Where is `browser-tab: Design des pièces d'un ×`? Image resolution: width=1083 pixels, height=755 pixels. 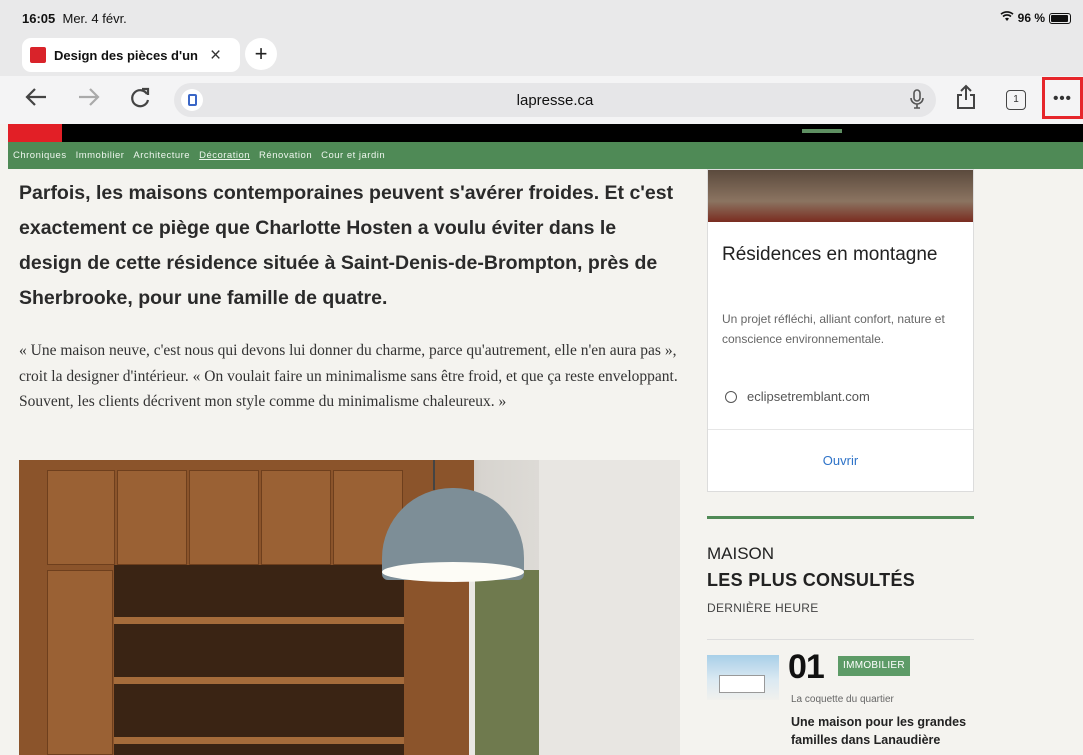
browser-tab: Design des pièces d'un × is located at coordinates (131, 55).